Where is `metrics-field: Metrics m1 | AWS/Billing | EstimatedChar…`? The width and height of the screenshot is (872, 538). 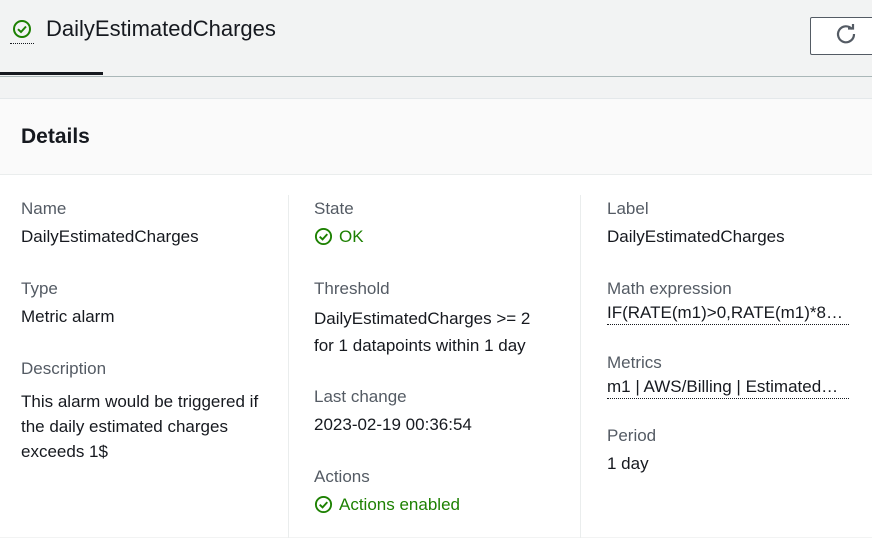
metrics-field: Metrics m1 | AWS/Billing | EstimatedChar… is located at coordinates (728, 376).